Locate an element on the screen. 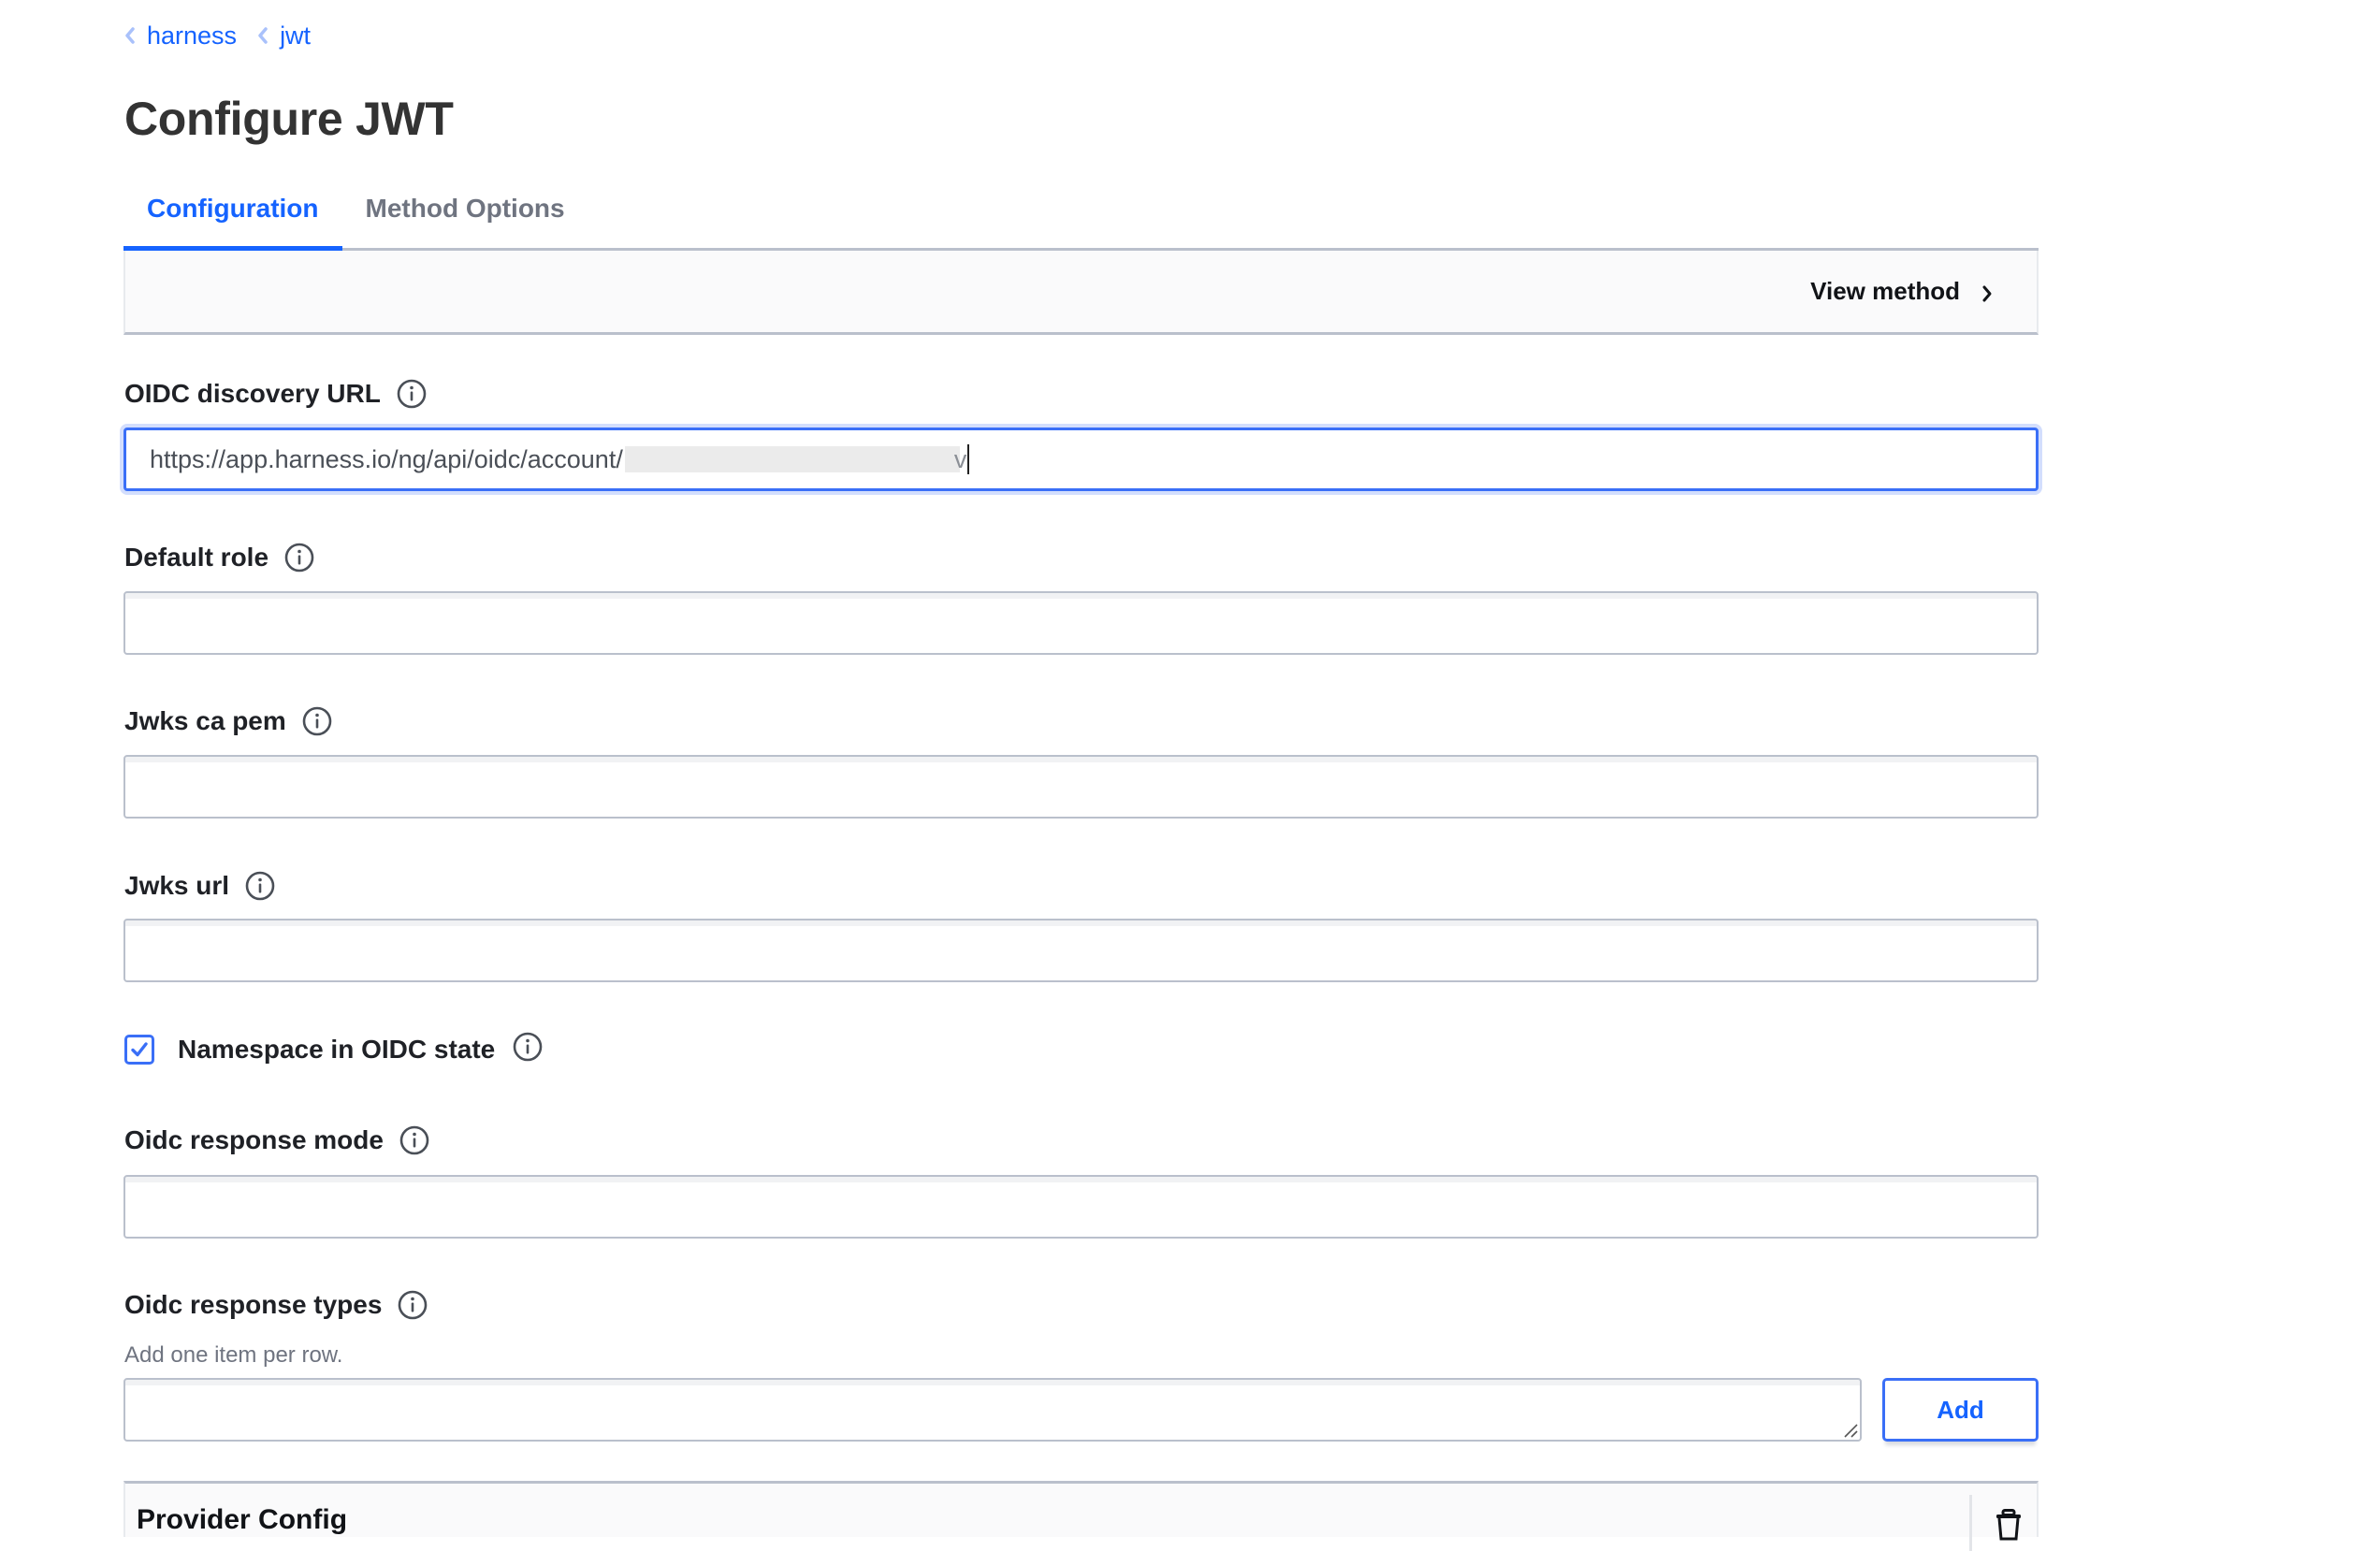 This screenshot has width=2380, height=1551. oidc-response-mode-label: Oidc response mode is located at coordinates (277, 1140).